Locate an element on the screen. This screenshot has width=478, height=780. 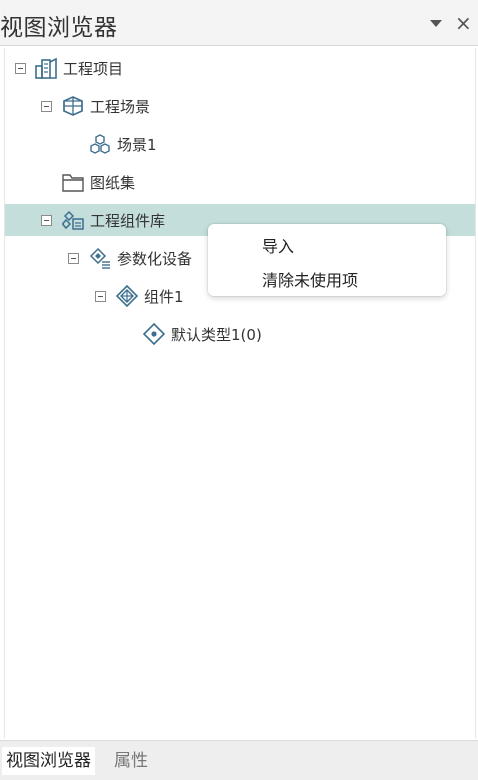
chevron-down-icon is located at coordinates (436, 23).